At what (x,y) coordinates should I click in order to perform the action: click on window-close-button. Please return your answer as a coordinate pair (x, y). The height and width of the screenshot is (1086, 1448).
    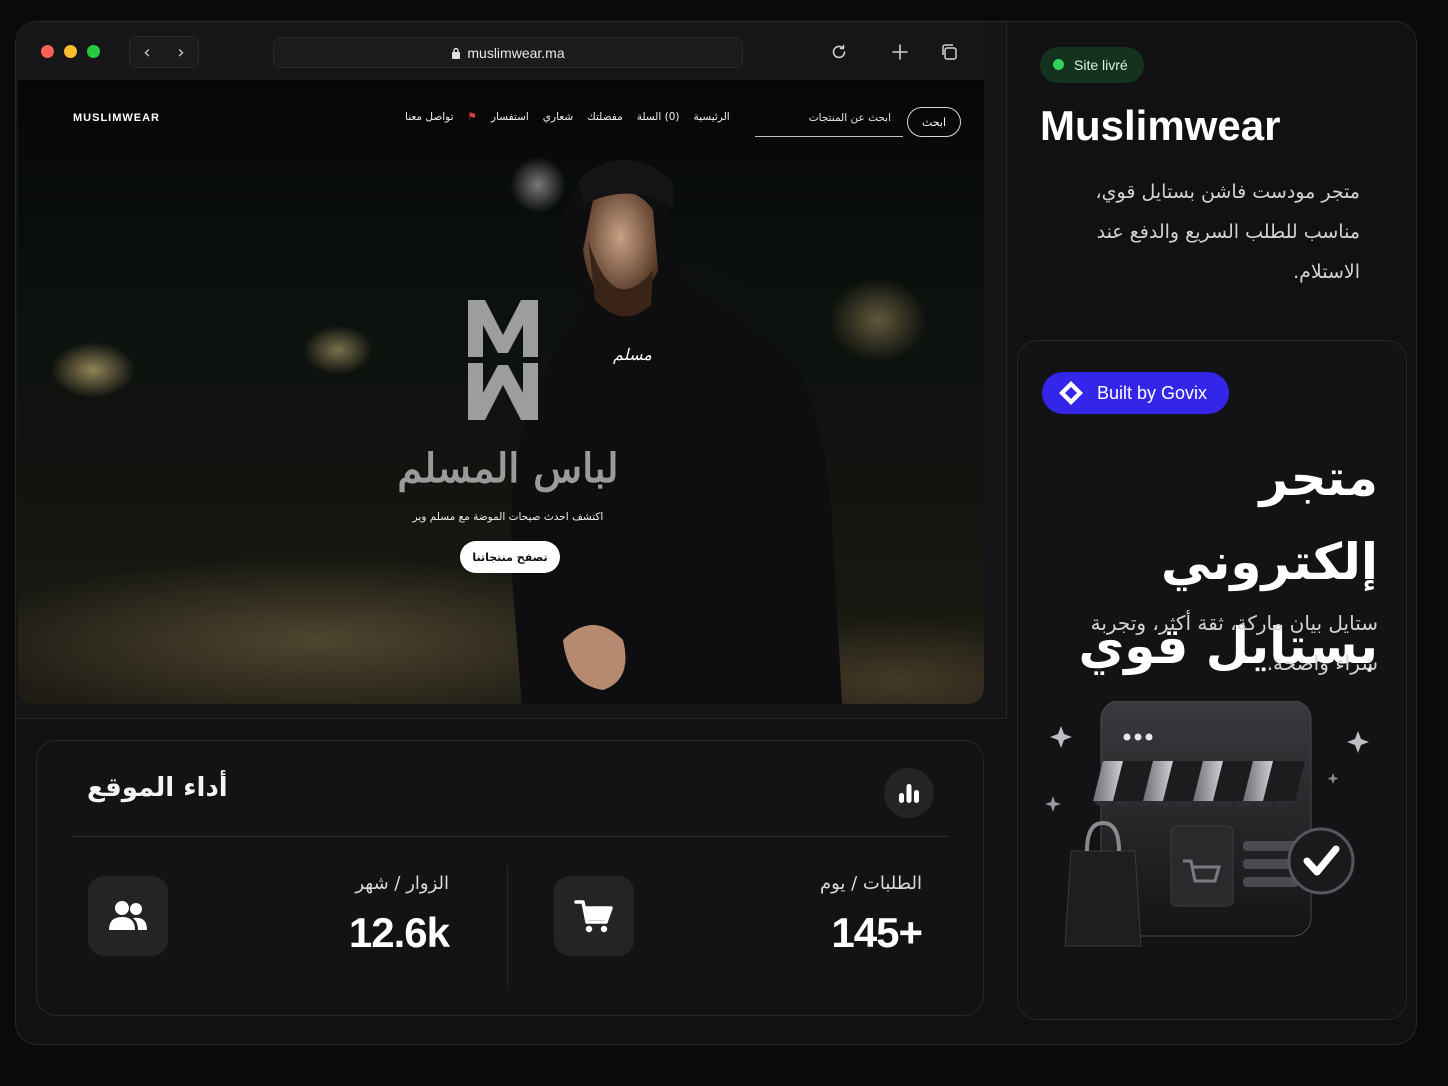
    Looking at the image, I should click on (47, 51).